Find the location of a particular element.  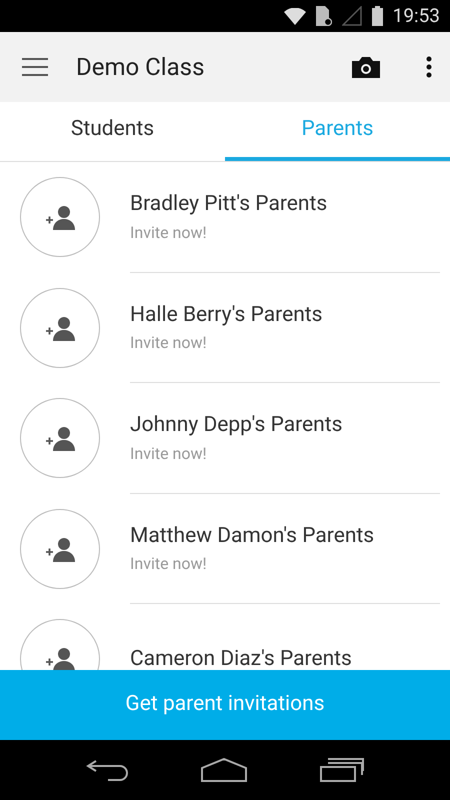

camera-icon is located at coordinates (366, 67).